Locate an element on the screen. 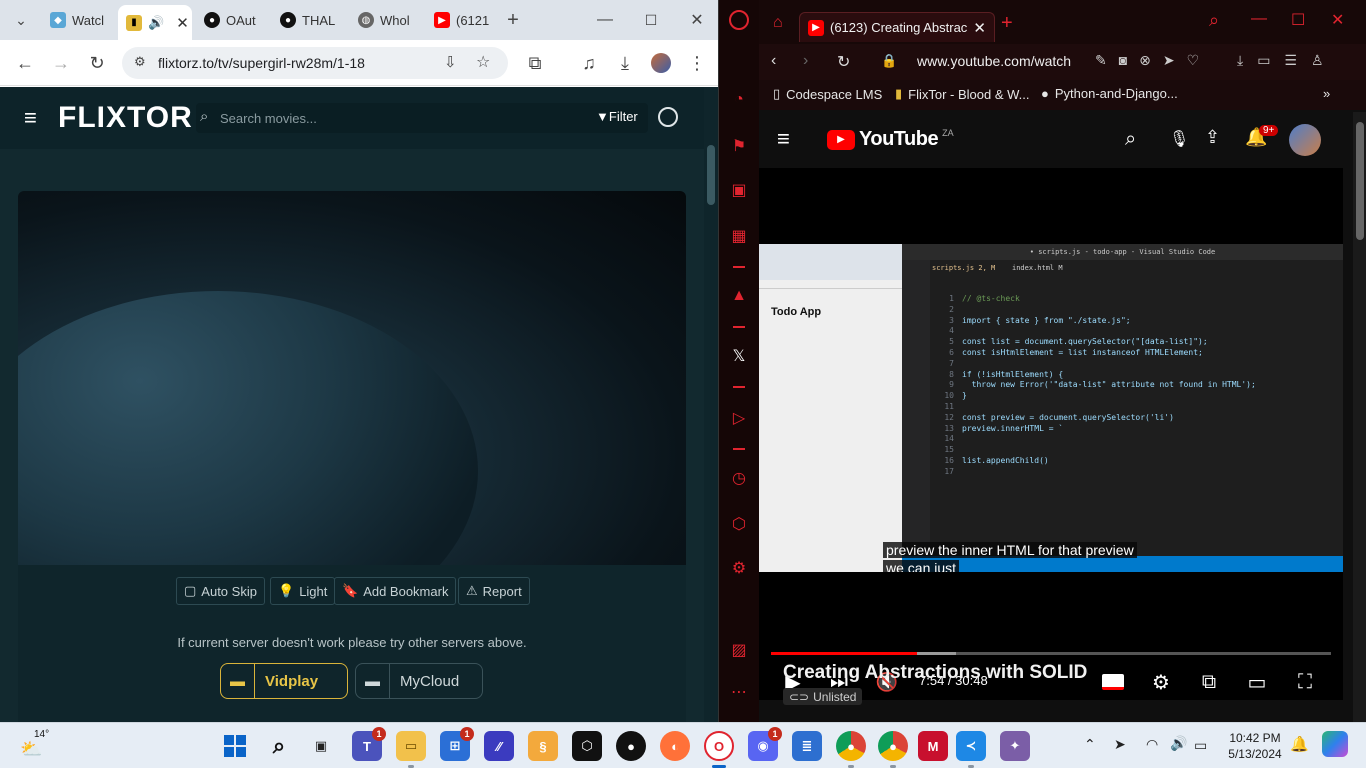  back-button: ‹ is located at coordinates (773, 61).